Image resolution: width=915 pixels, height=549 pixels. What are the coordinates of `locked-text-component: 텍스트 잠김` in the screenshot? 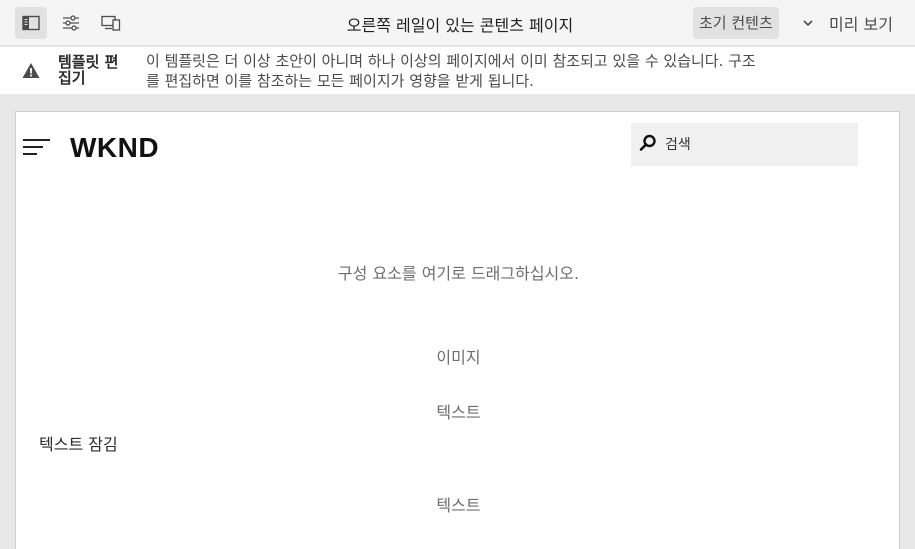 It's located at (78, 443).